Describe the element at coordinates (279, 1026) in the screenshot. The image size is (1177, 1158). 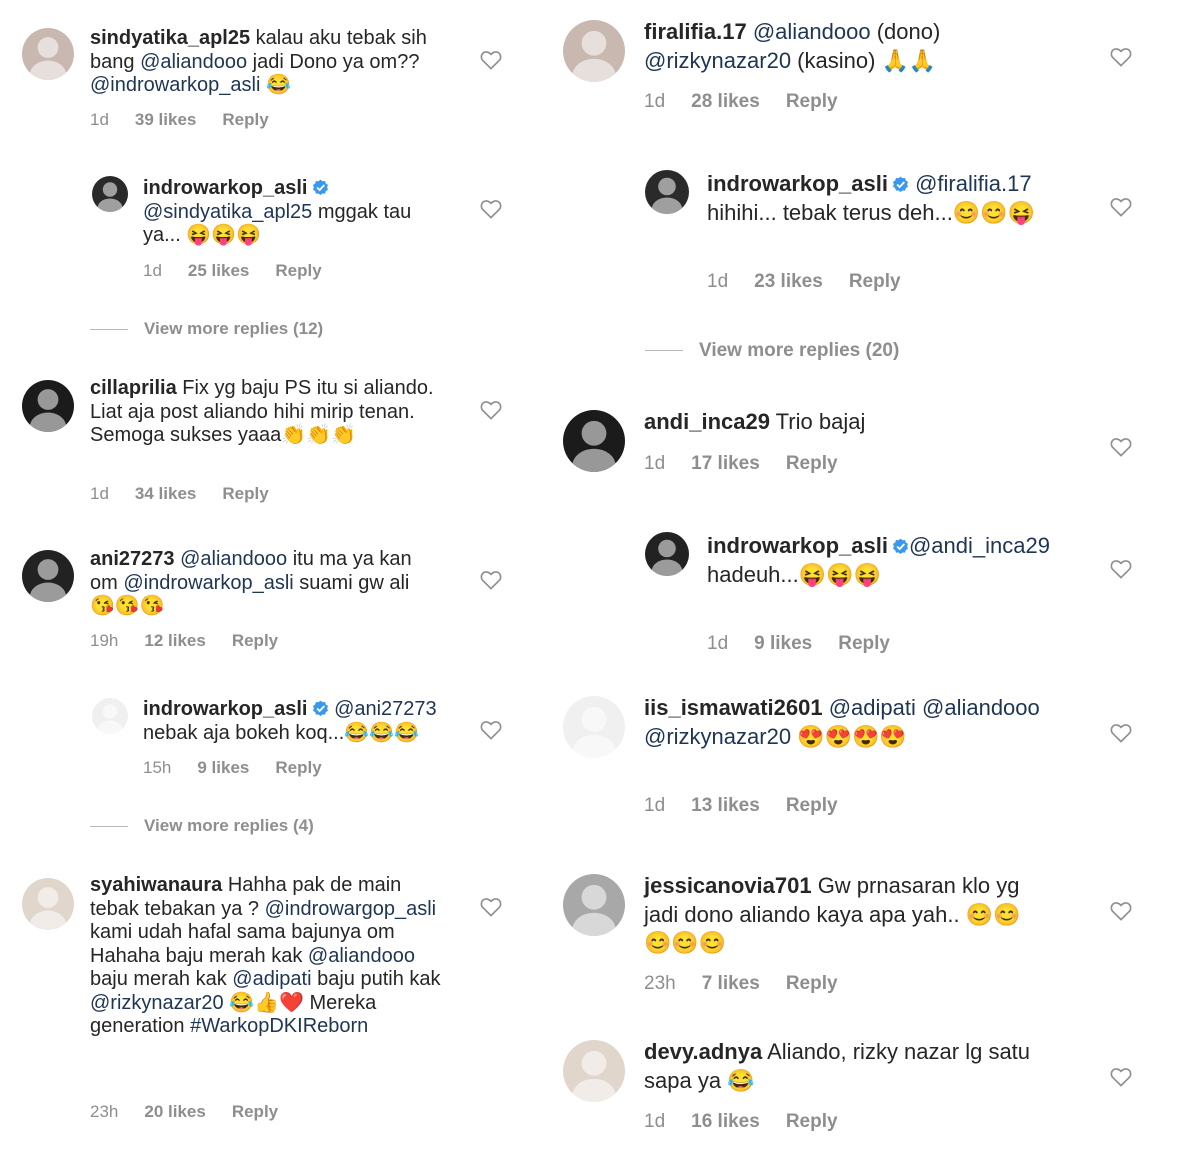
I see `mention-link: #WarkopDKIReborn` at that location.